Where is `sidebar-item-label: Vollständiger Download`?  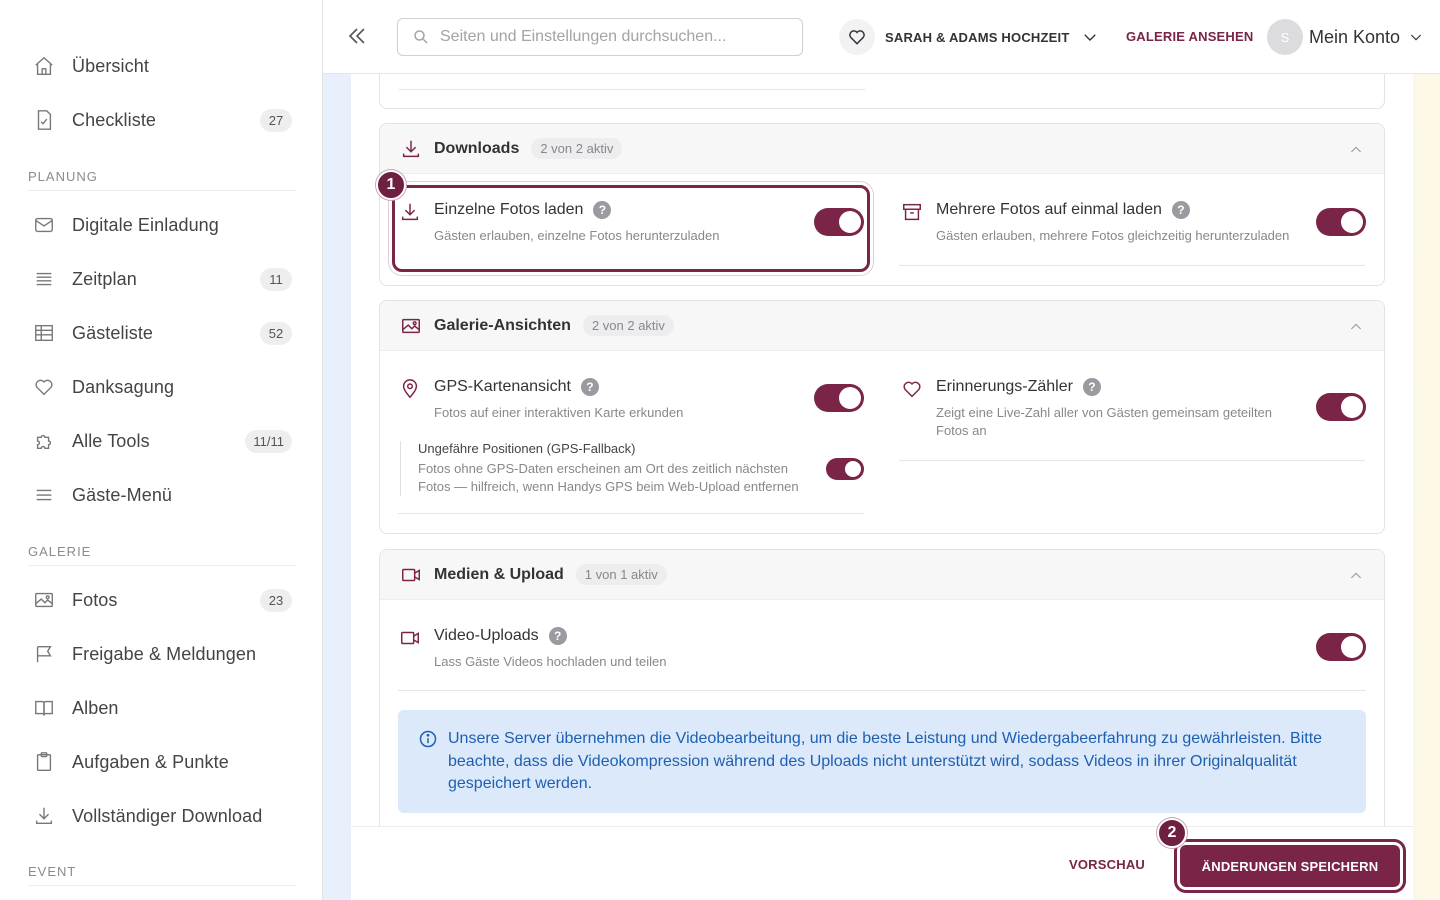
sidebar-item-label: Vollständiger Download is located at coordinates (167, 815).